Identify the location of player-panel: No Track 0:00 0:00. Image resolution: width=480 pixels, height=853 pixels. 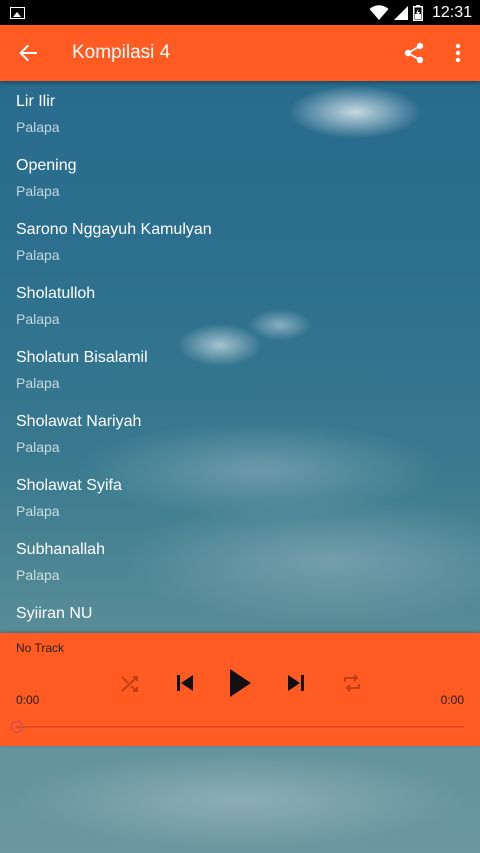
(240, 689).